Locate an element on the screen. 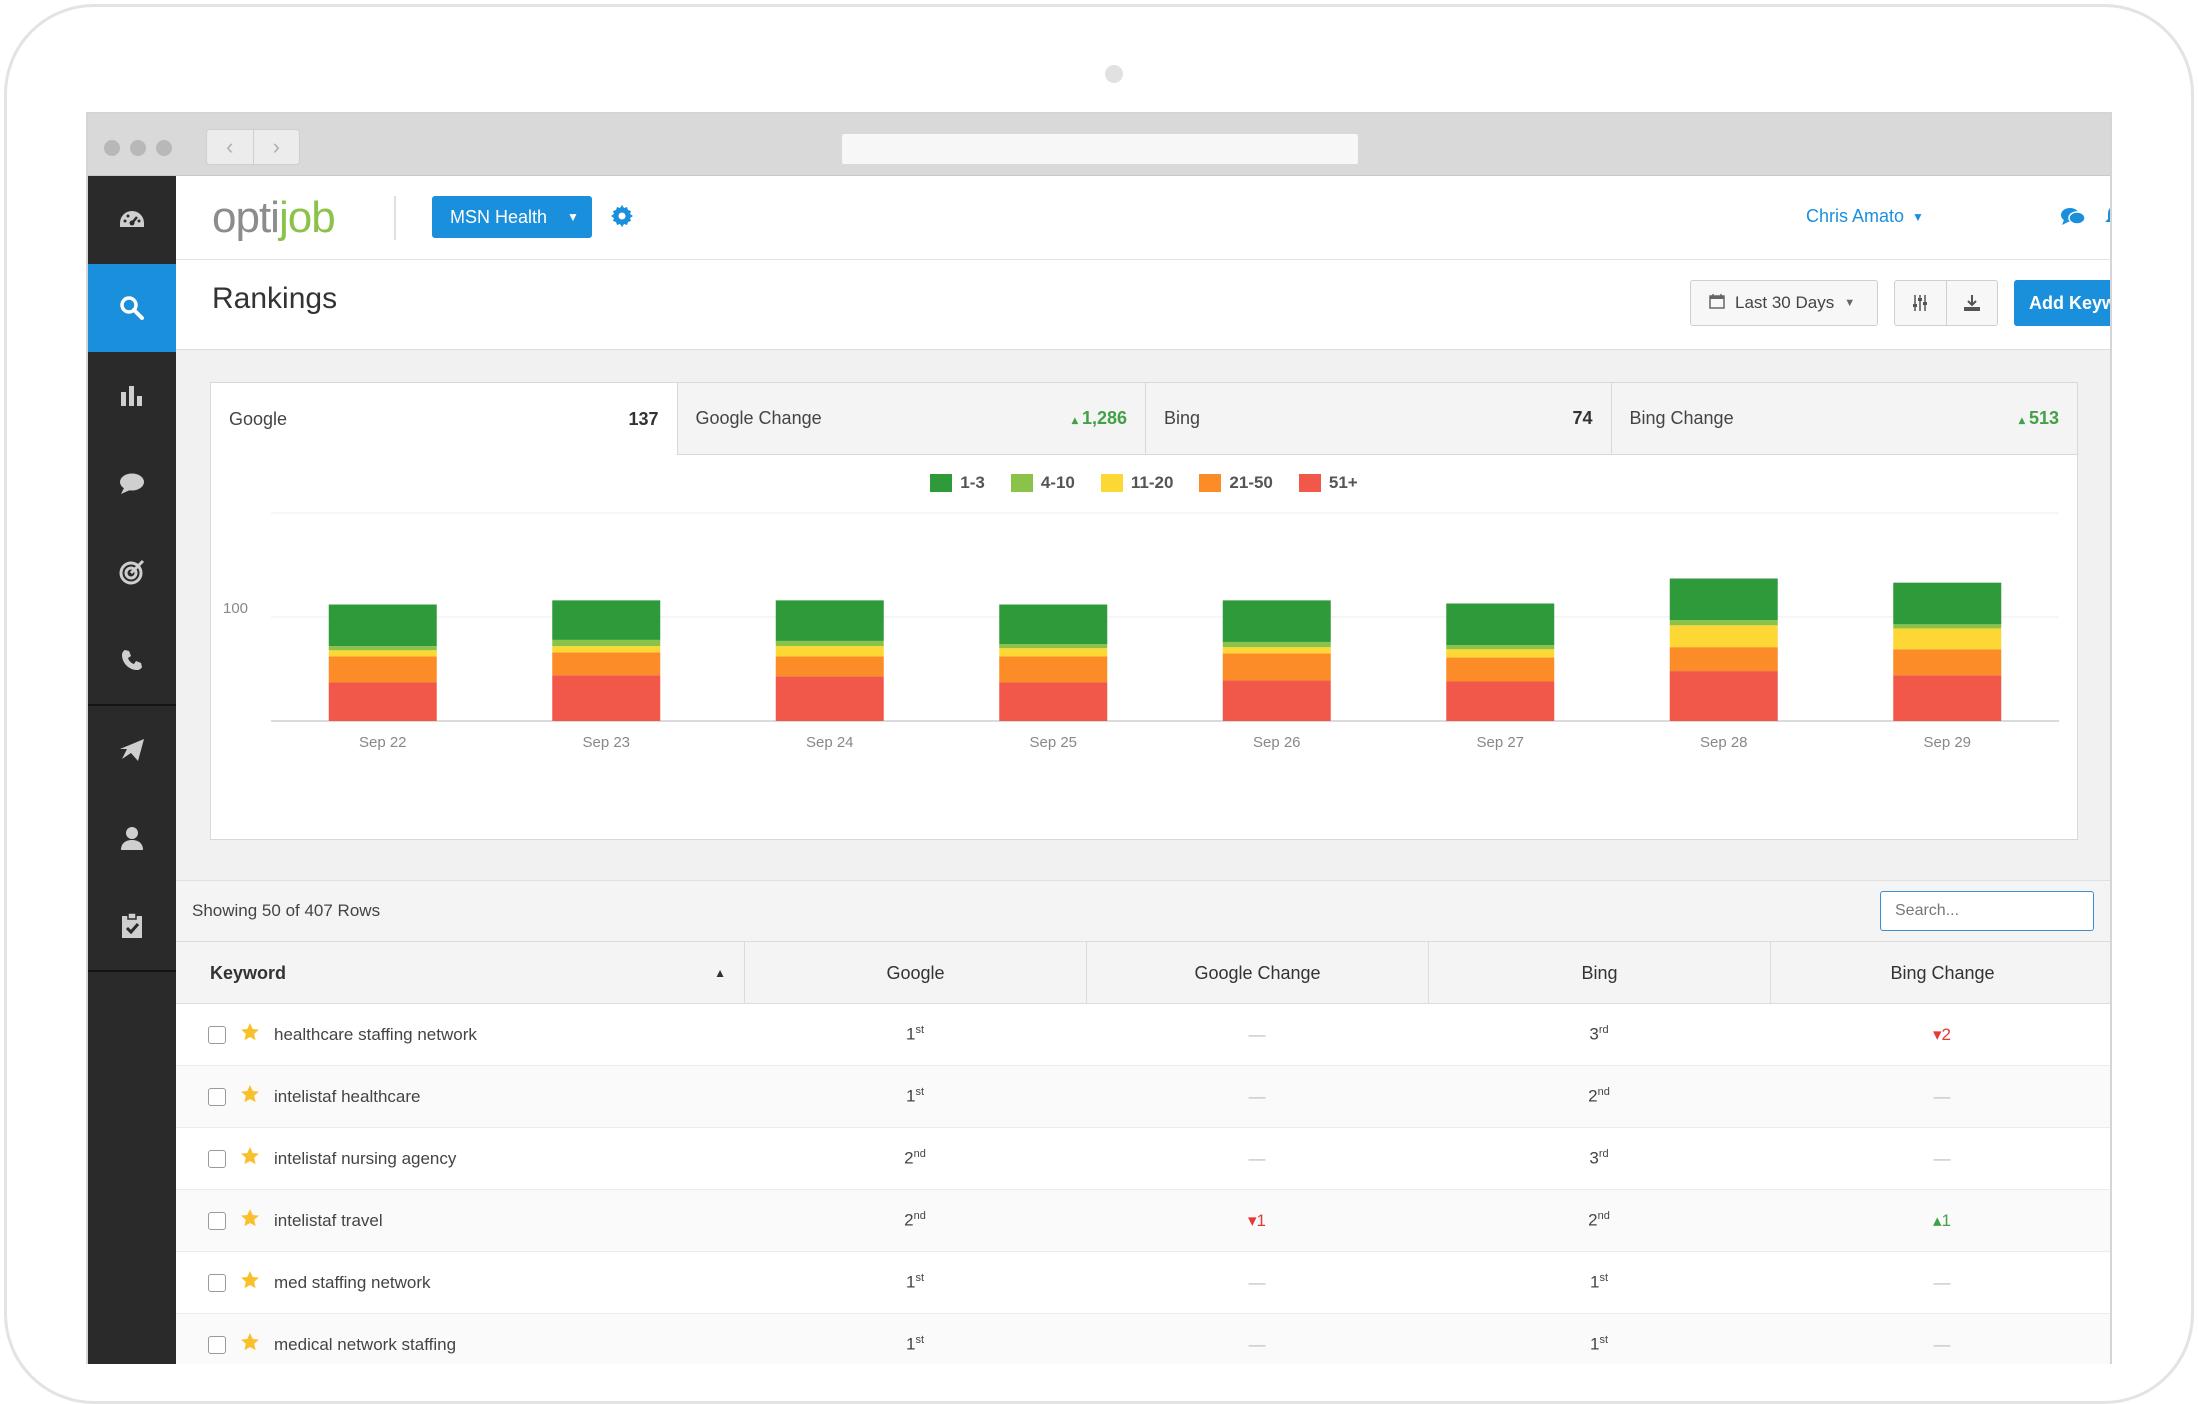 The width and height of the screenshot is (2198, 1404). date-range-button: Last 30 Days ▼ is located at coordinates (1784, 303).